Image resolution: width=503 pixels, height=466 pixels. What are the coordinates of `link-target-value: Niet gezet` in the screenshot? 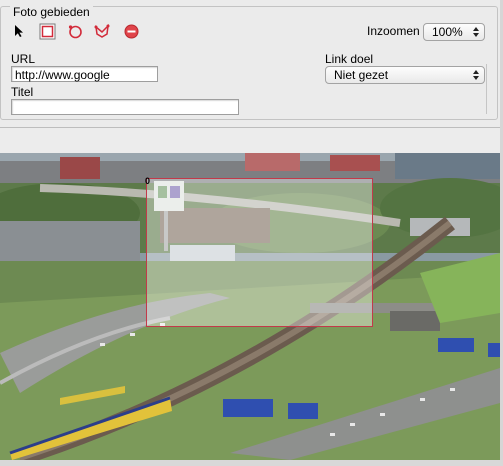 It's located at (361, 75).